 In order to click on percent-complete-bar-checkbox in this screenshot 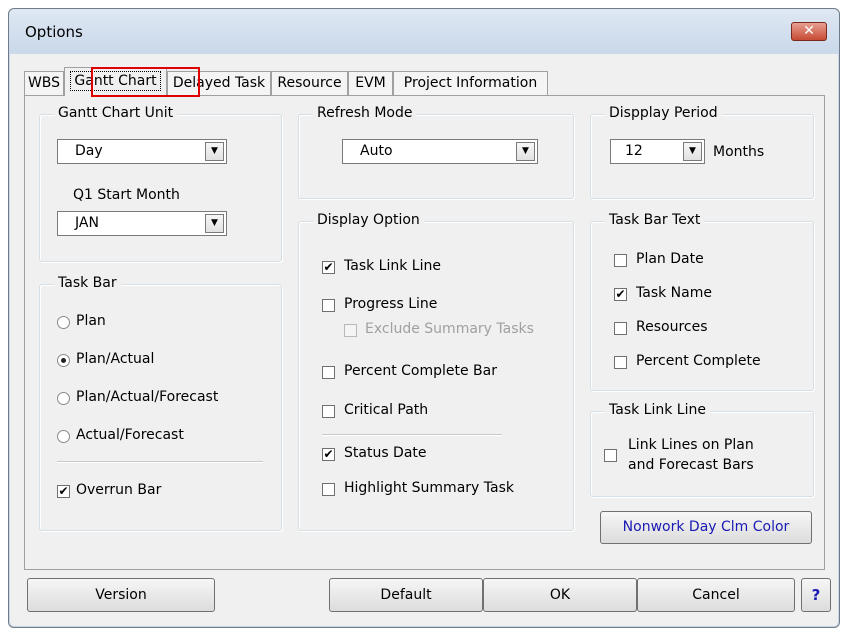, I will do `click(328, 372)`.